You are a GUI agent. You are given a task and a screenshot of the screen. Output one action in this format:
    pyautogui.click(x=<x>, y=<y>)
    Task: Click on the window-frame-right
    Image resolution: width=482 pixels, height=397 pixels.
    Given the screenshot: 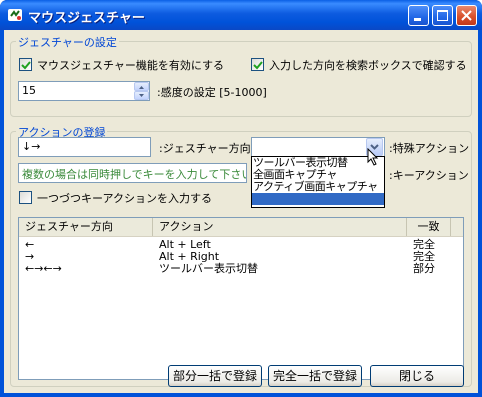 What is the action you would take?
    pyautogui.click(x=480, y=213)
    